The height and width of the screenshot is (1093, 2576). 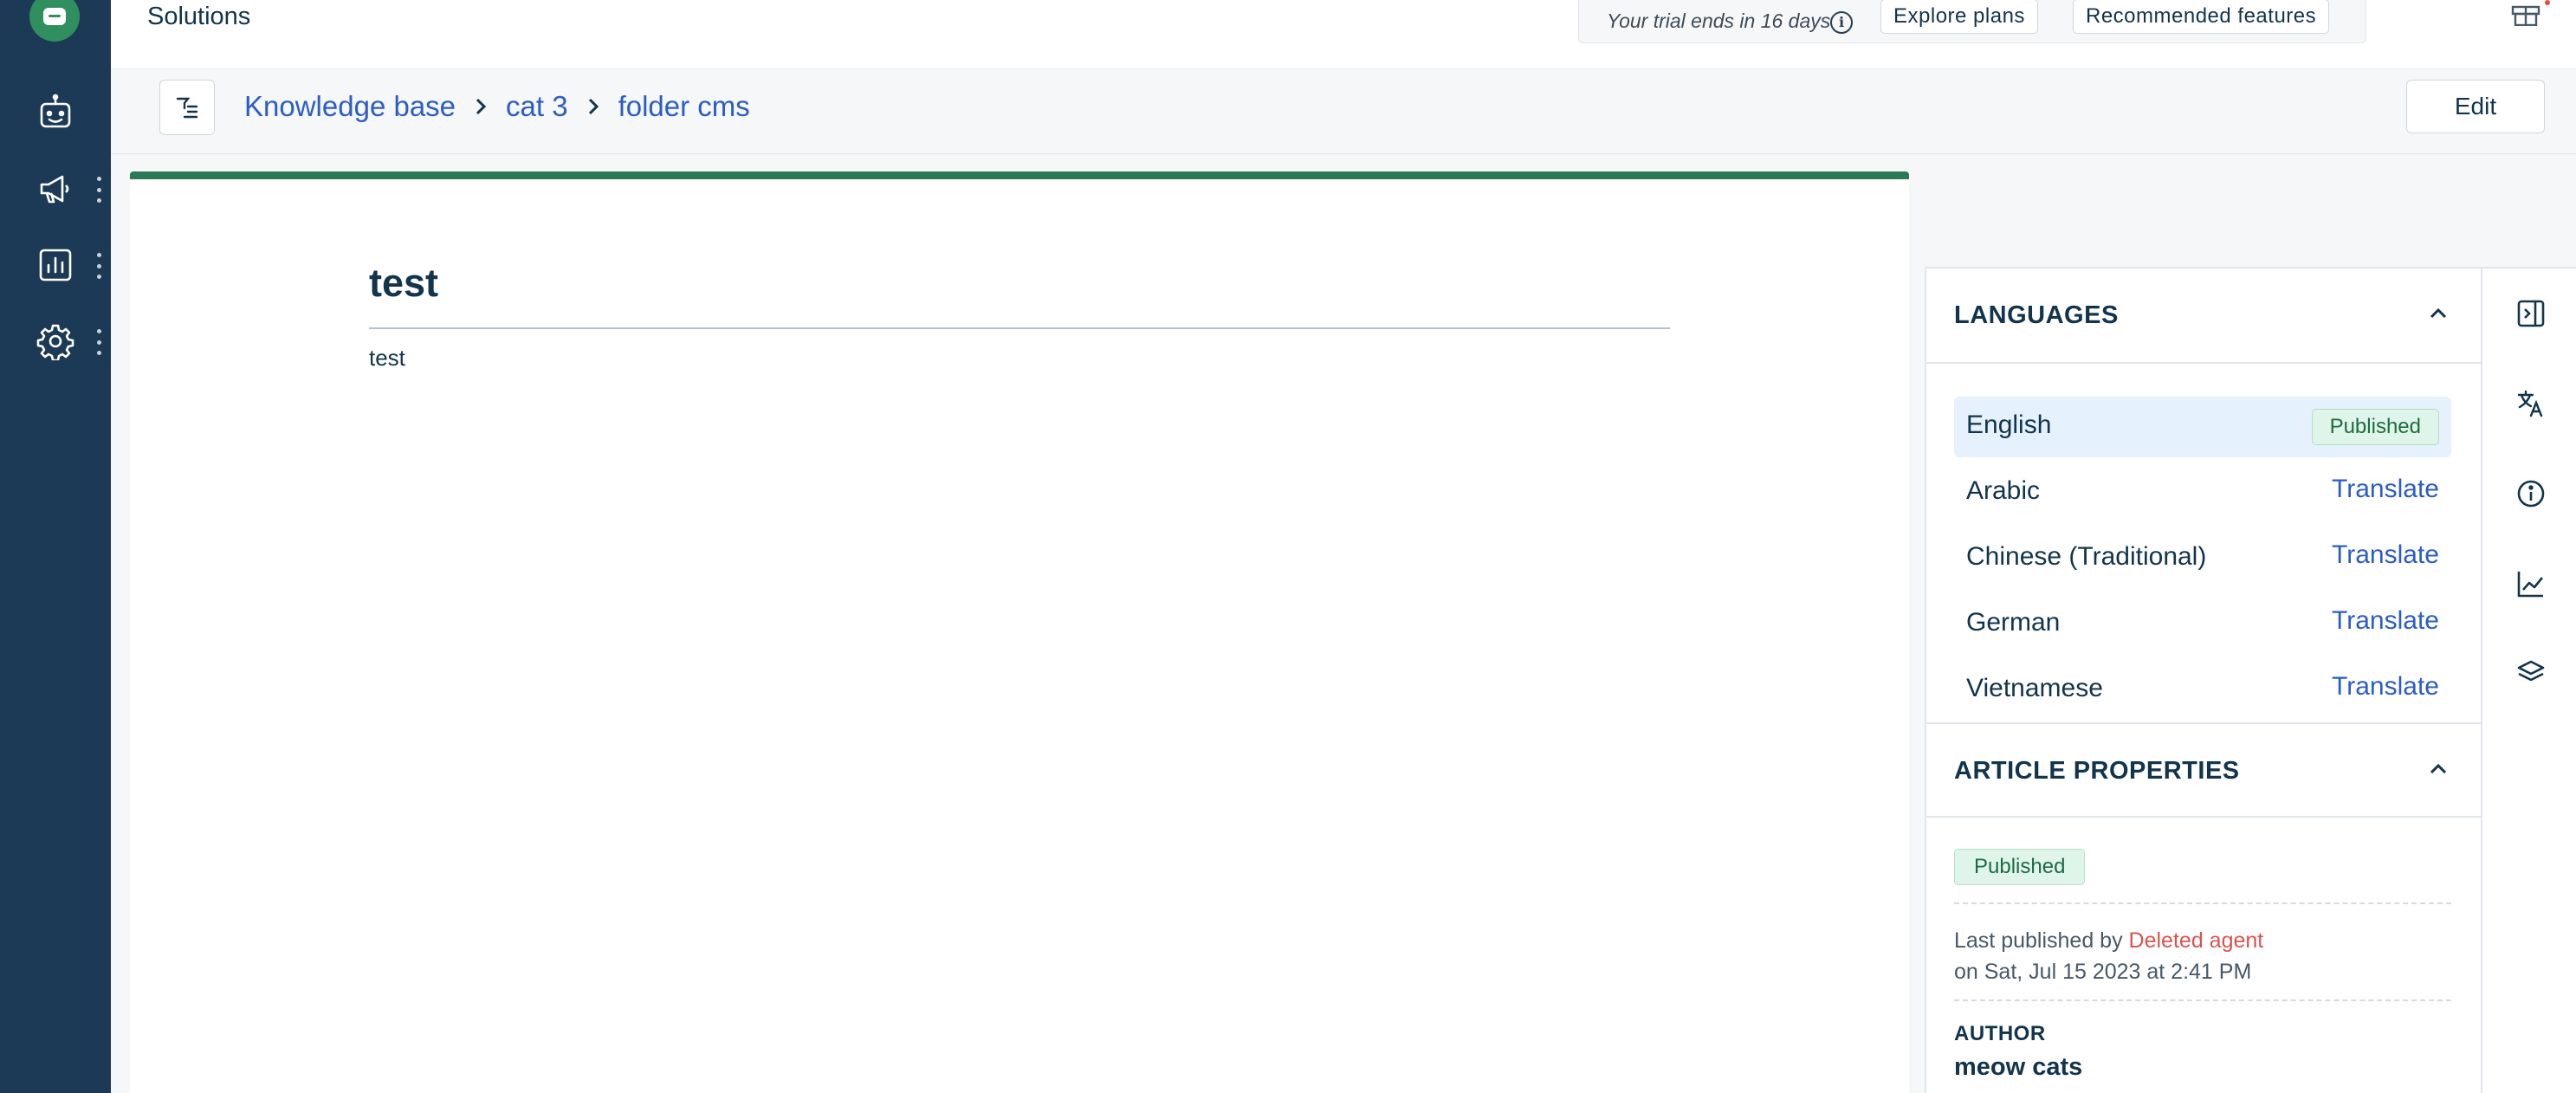 What do you see at coordinates (55, 112) in the screenshot?
I see `bot-icon` at bounding box center [55, 112].